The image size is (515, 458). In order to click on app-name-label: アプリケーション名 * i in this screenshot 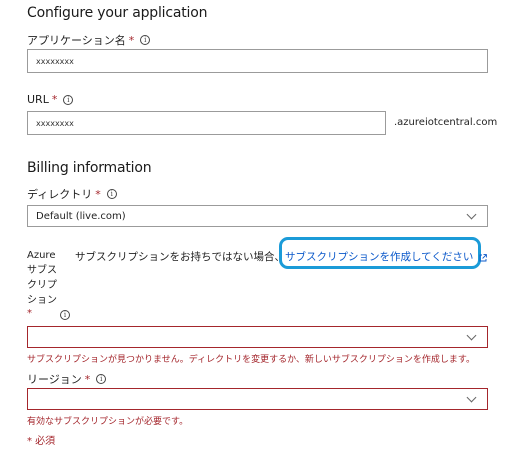, I will do `click(89, 40)`.